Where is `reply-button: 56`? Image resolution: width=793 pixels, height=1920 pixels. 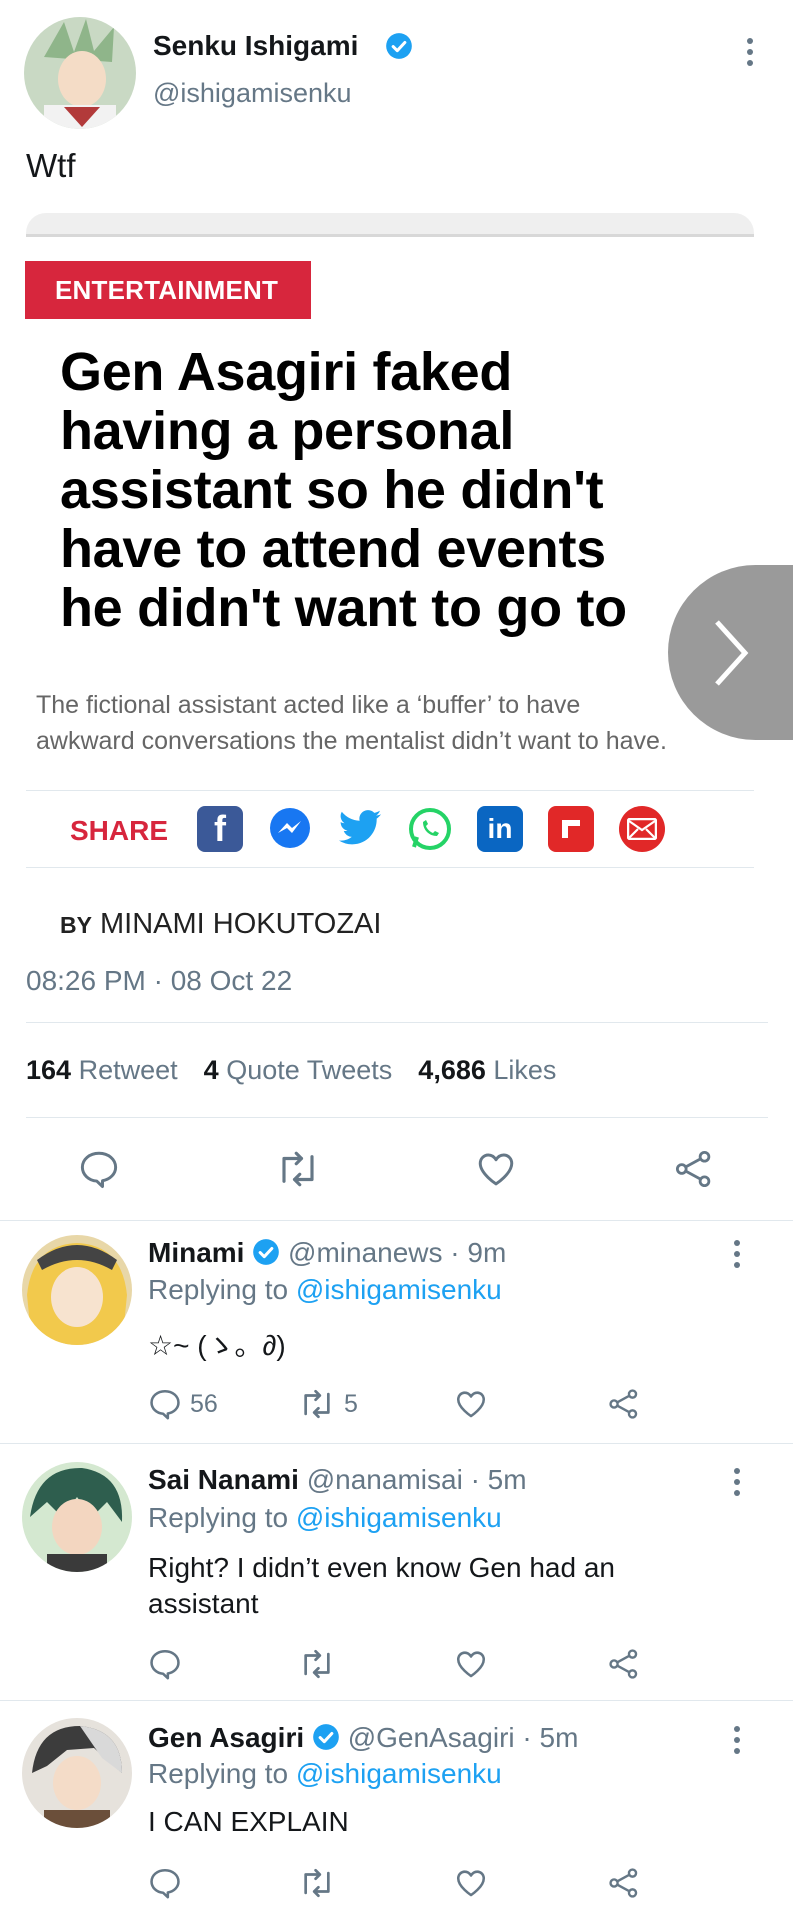 reply-button: 56 is located at coordinates (183, 1404).